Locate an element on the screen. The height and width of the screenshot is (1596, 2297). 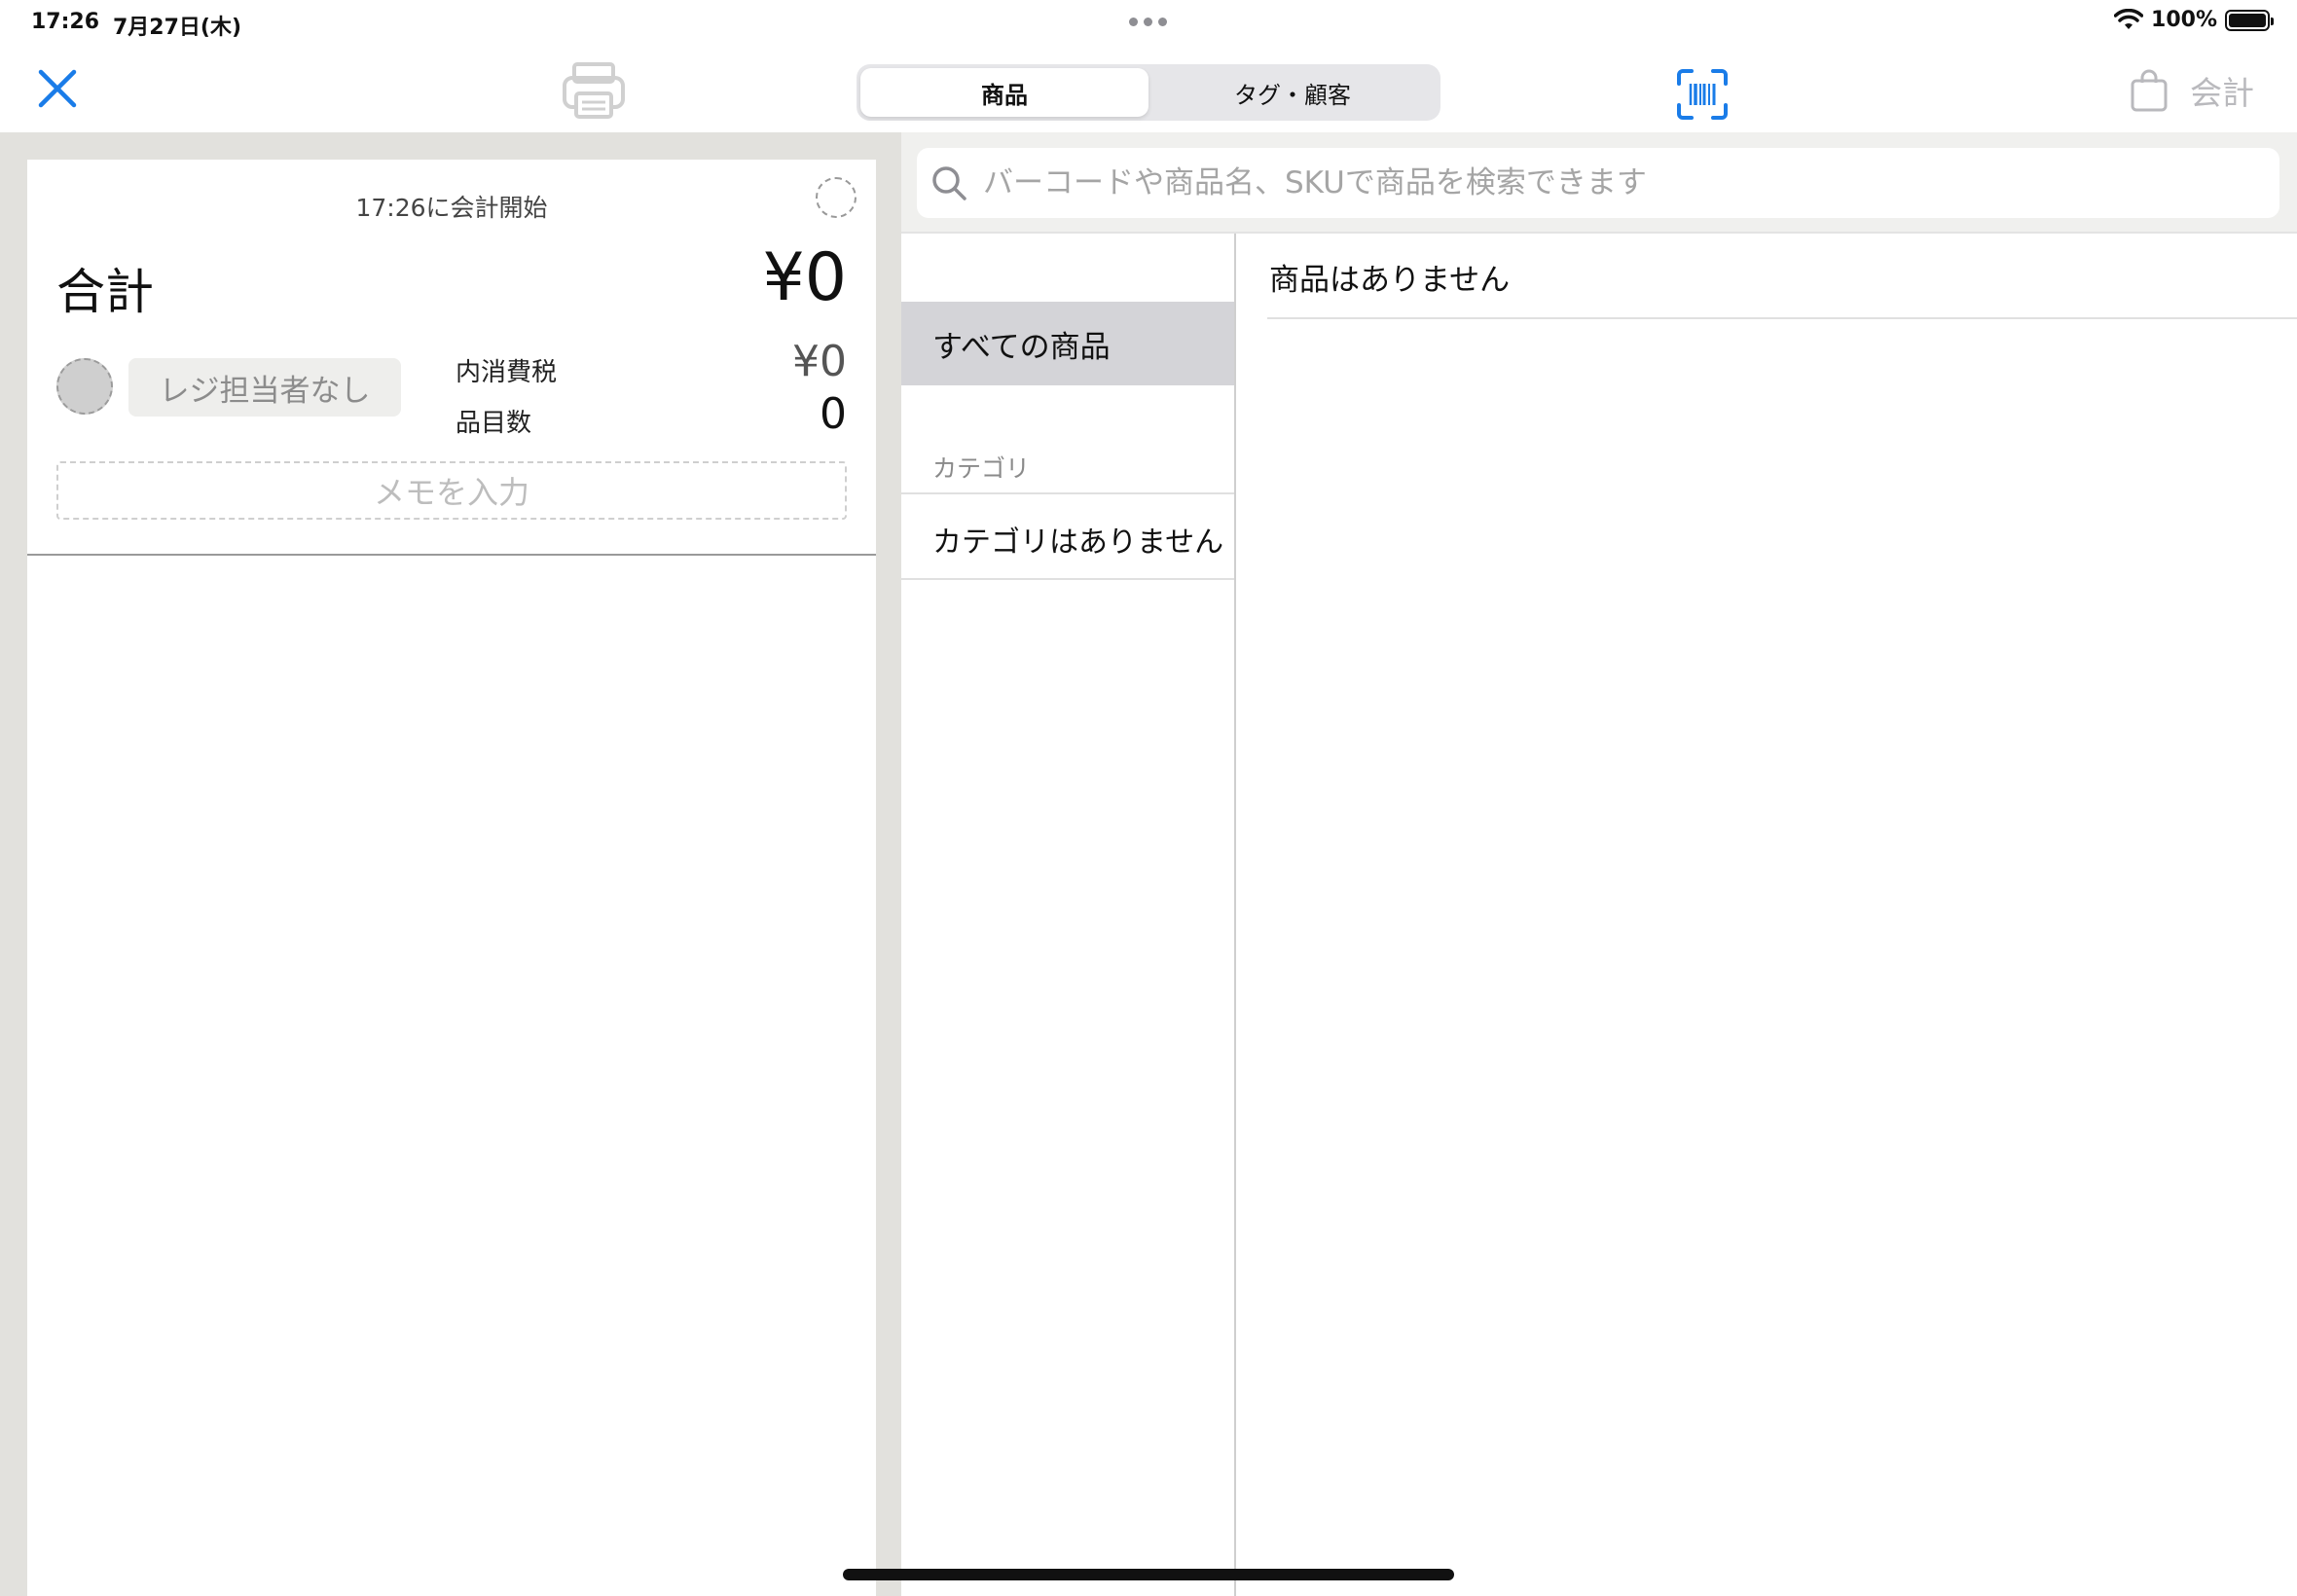
no-products-text: 商品はありません is located at coordinates (1390, 280).